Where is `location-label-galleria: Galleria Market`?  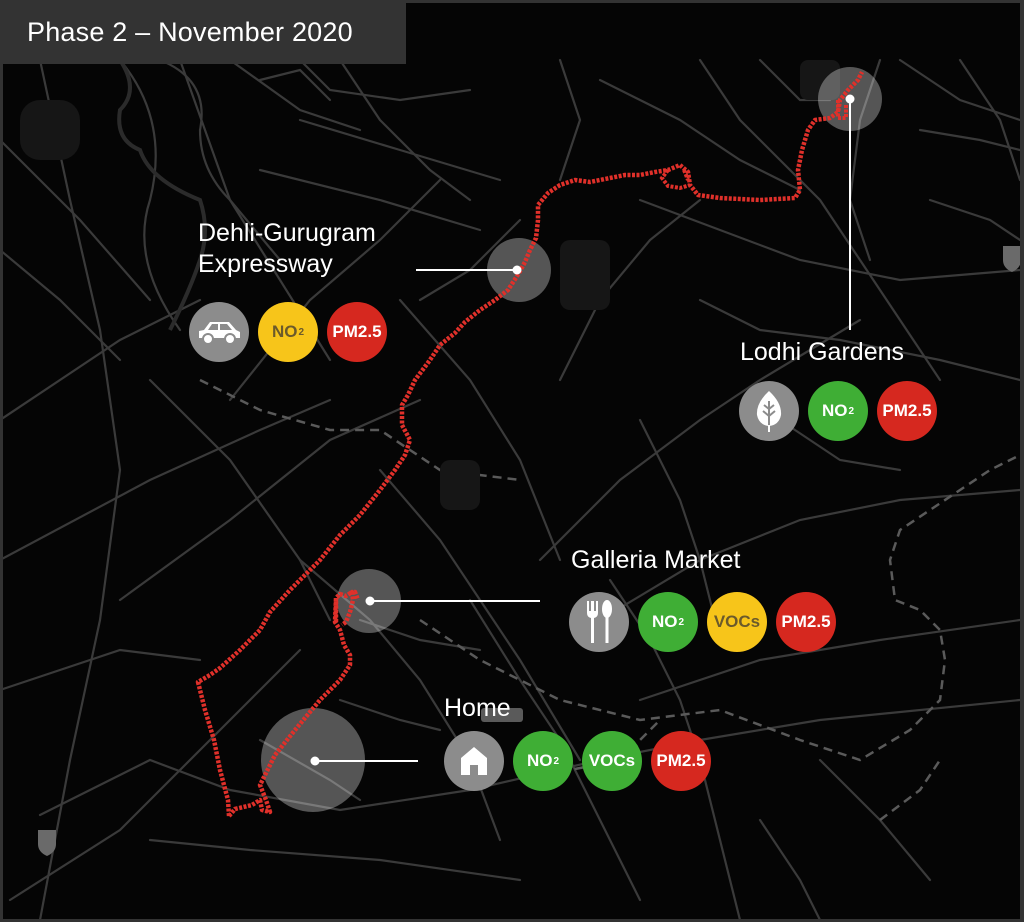 location-label-galleria: Galleria Market is located at coordinates (656, 560).